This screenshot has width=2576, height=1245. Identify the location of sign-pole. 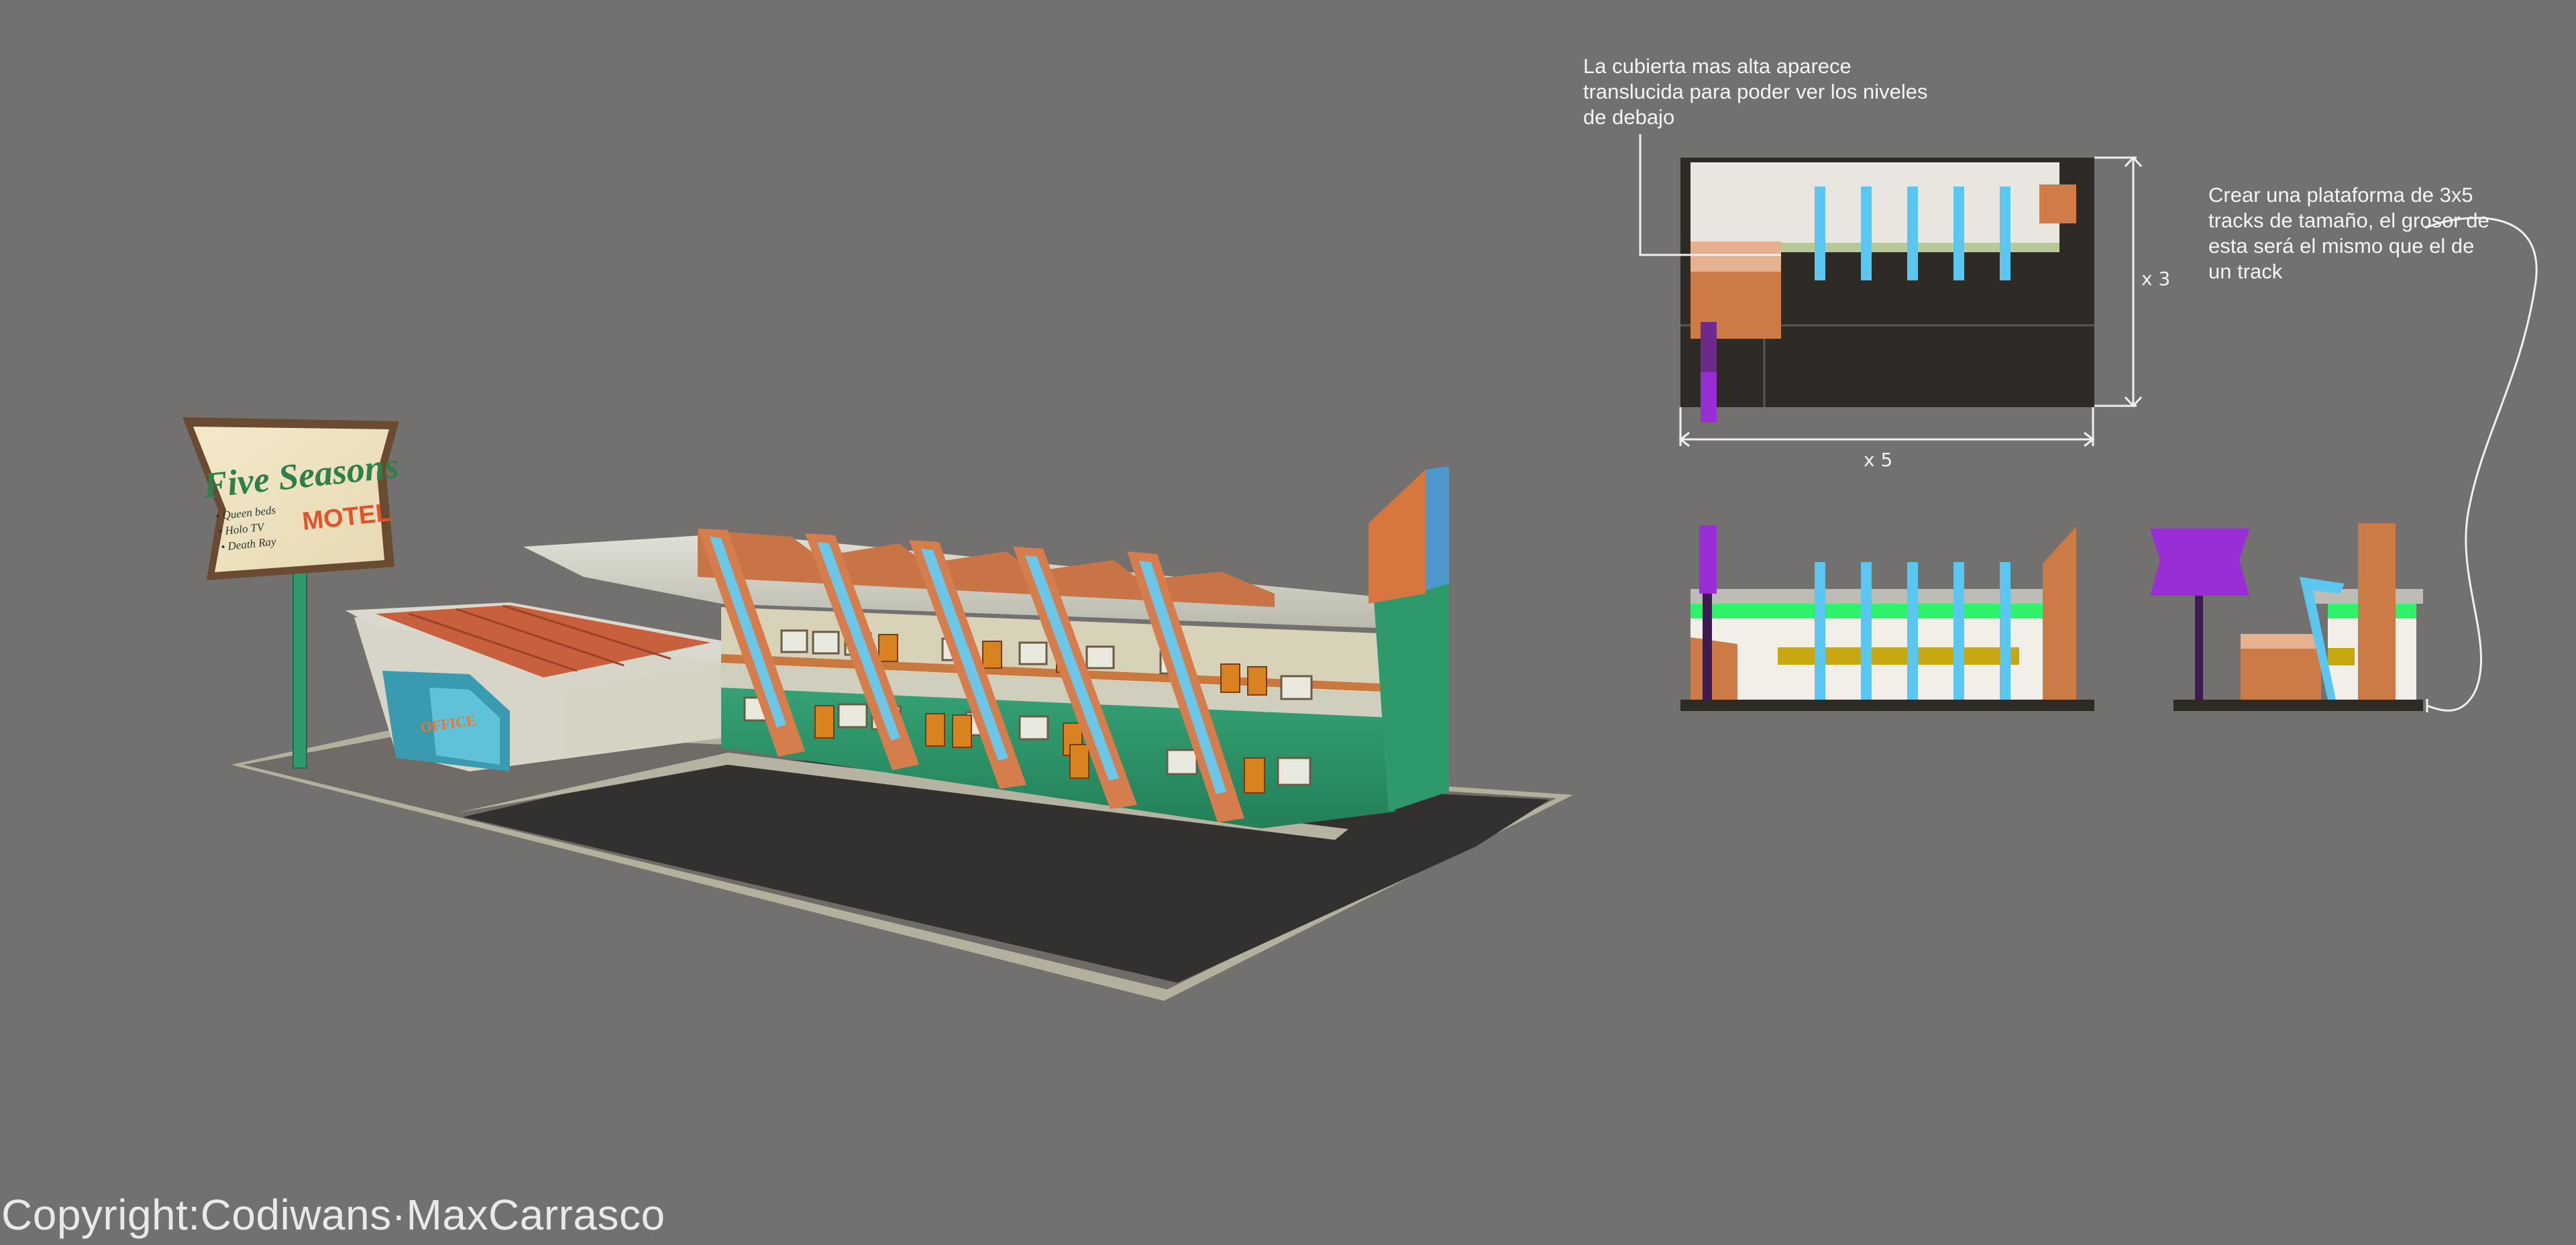
(299, 656).